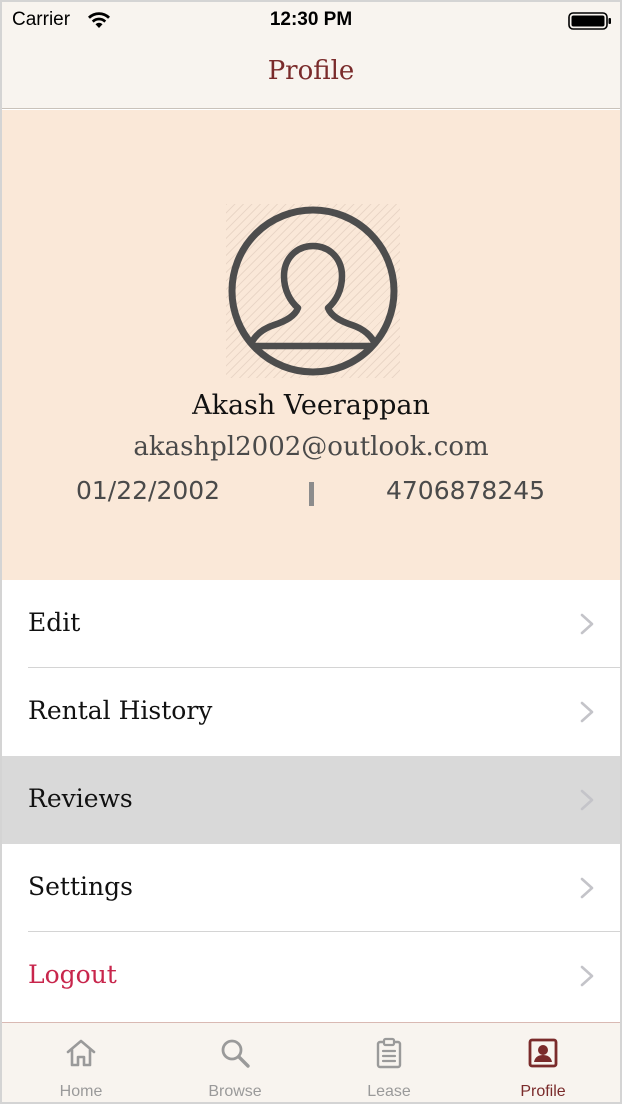  I want to click on profile-email: akashpl2002@outlook.com, so click(311, 447).